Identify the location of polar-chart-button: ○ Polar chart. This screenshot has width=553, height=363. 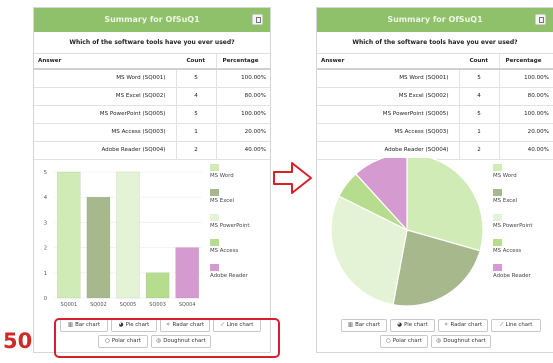
(404, 341).